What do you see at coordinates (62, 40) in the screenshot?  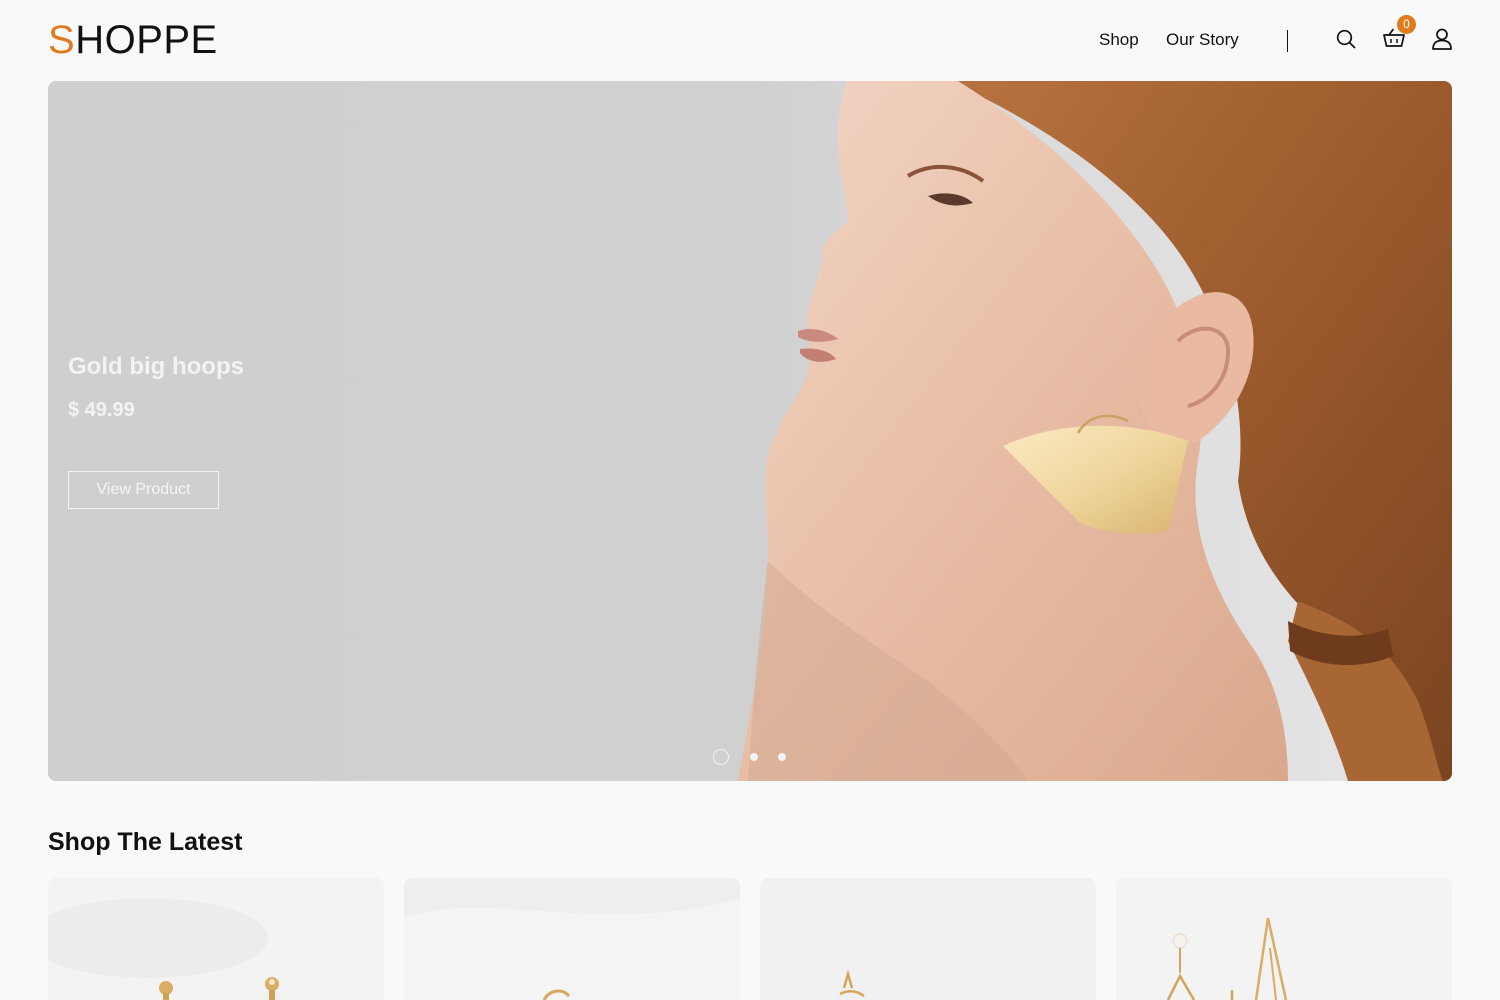 I see `logo-initial: S` at bounding box center [62, 40].